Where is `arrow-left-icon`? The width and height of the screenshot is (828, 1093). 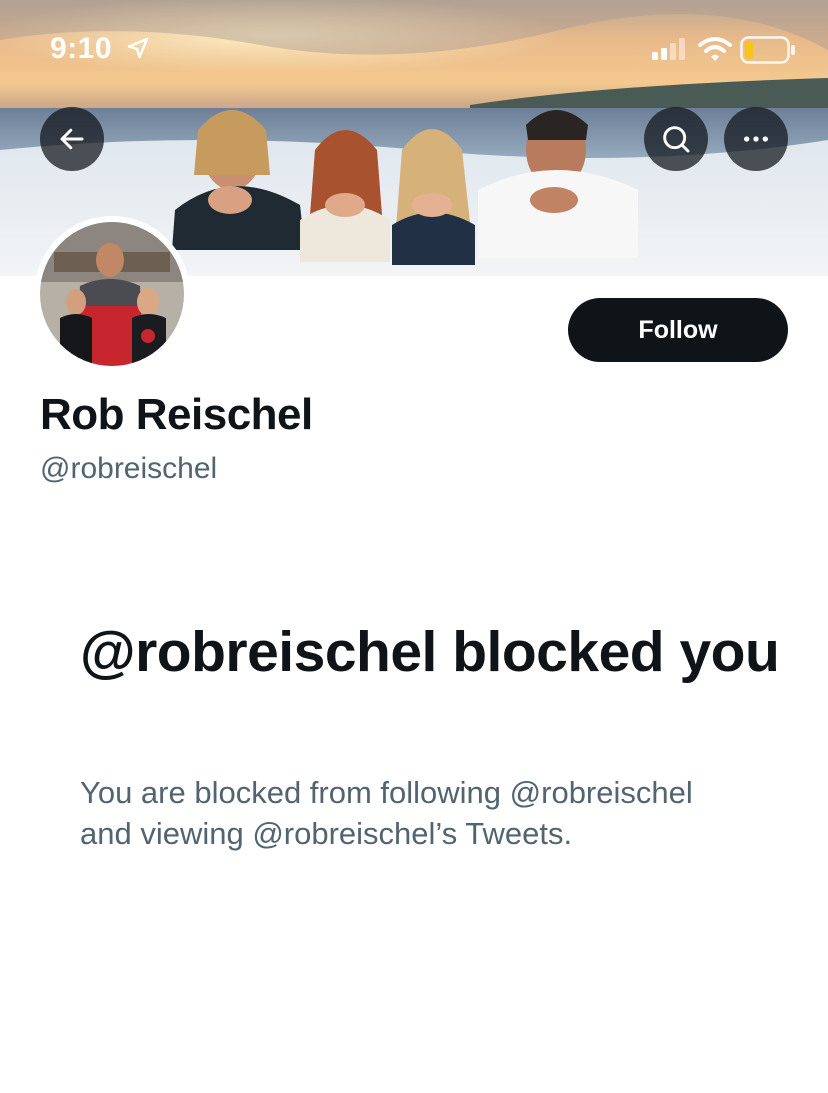
arrow-left-icon is located at coordinates (72, 139).